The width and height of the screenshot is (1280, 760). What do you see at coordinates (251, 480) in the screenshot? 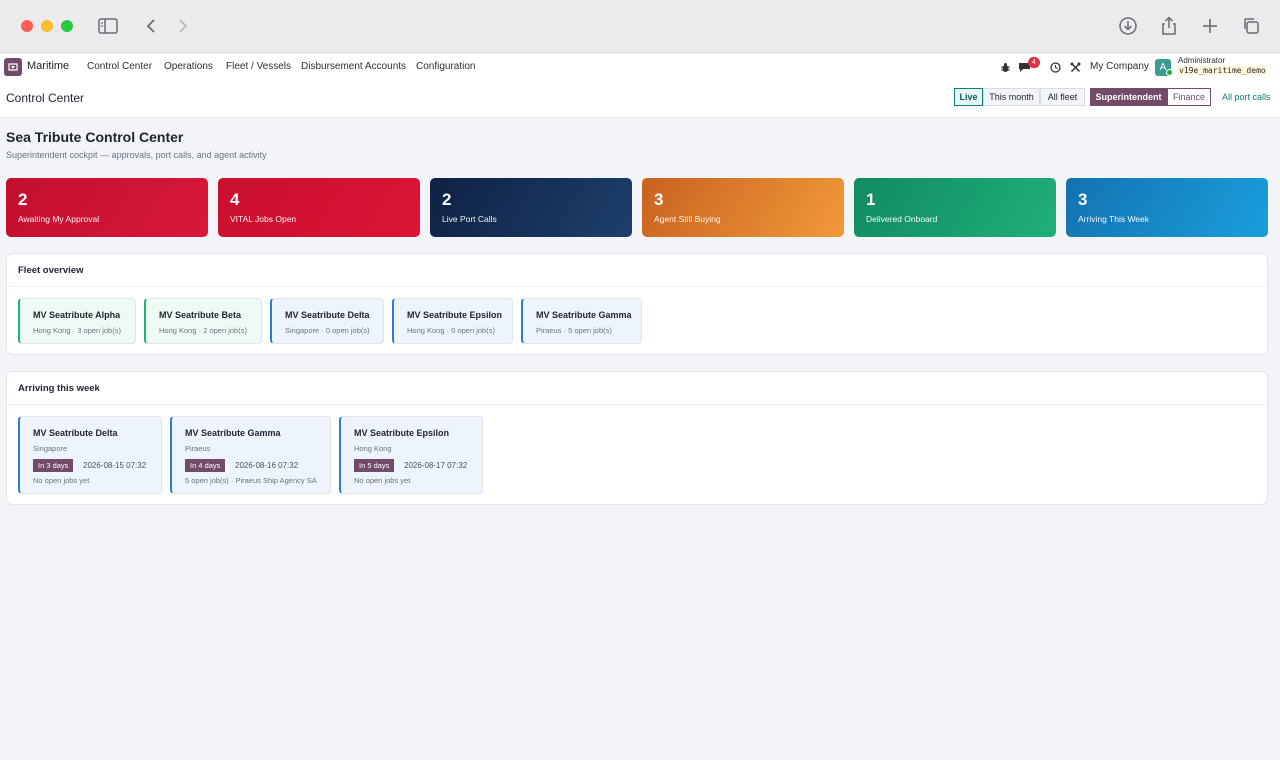
I see `arrival-jobs: 5 open job(s) · Piraeus Ship Agency SA` at bounding box center [251, 480].